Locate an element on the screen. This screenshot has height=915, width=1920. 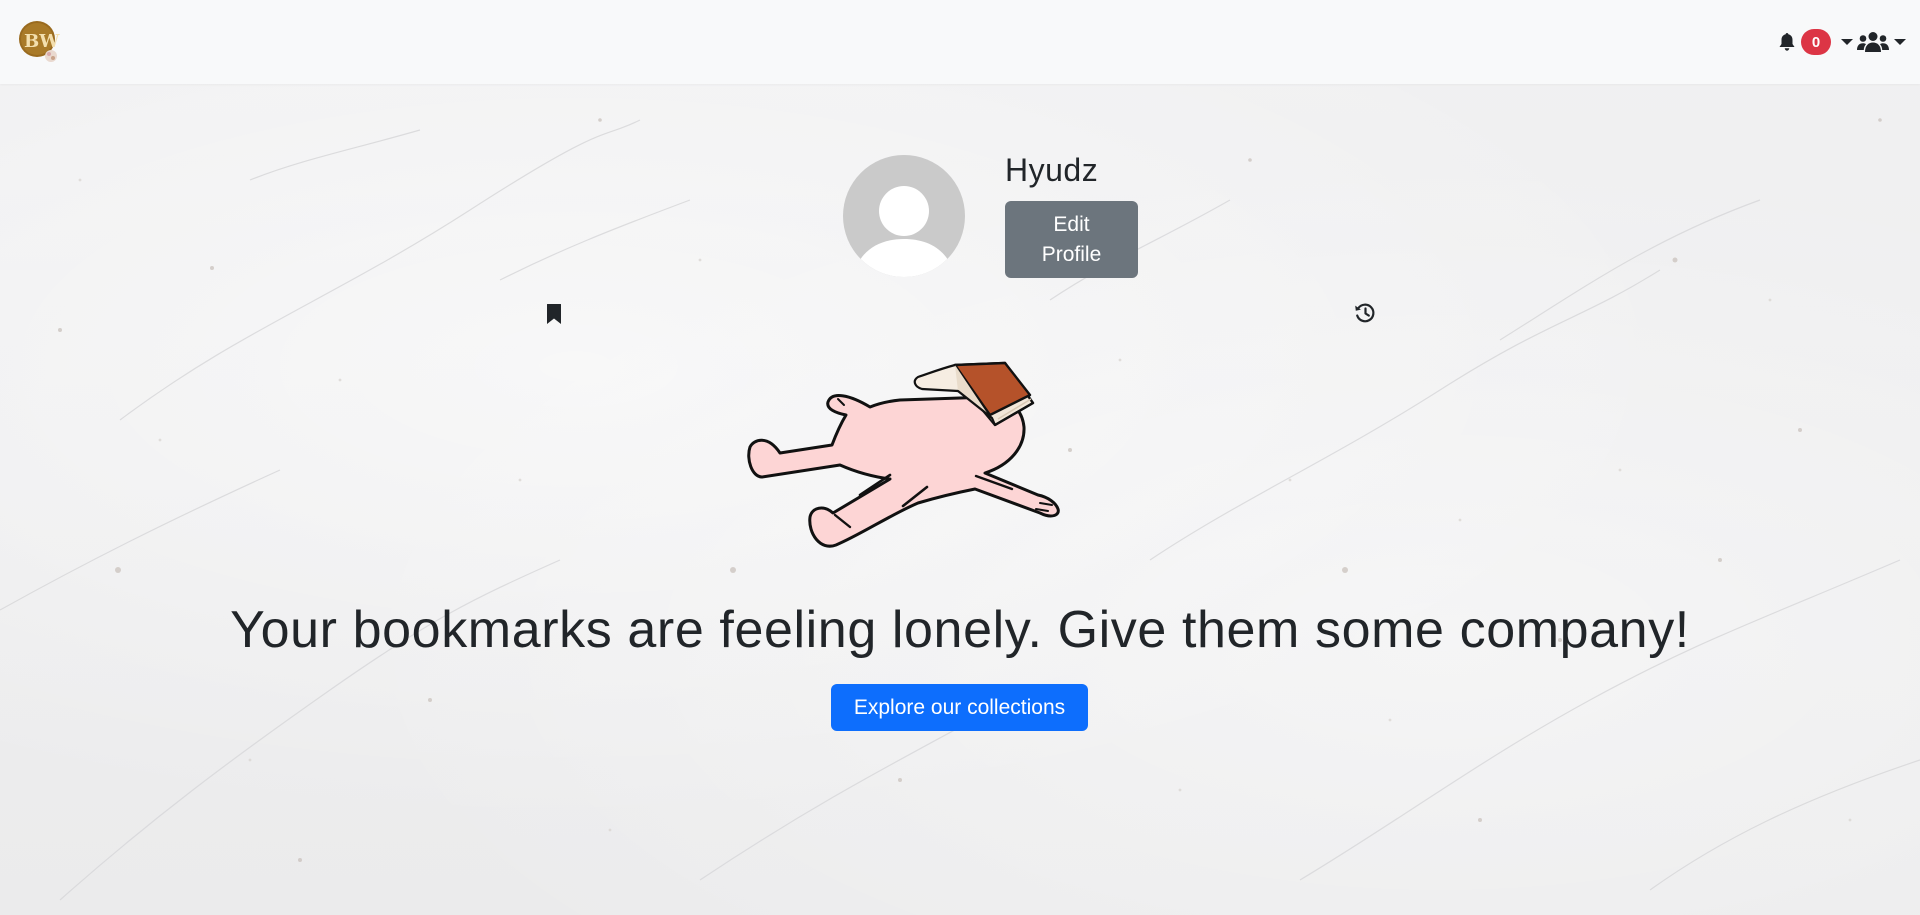
navbar-right: 0 is located at coordinates (1842, 42).